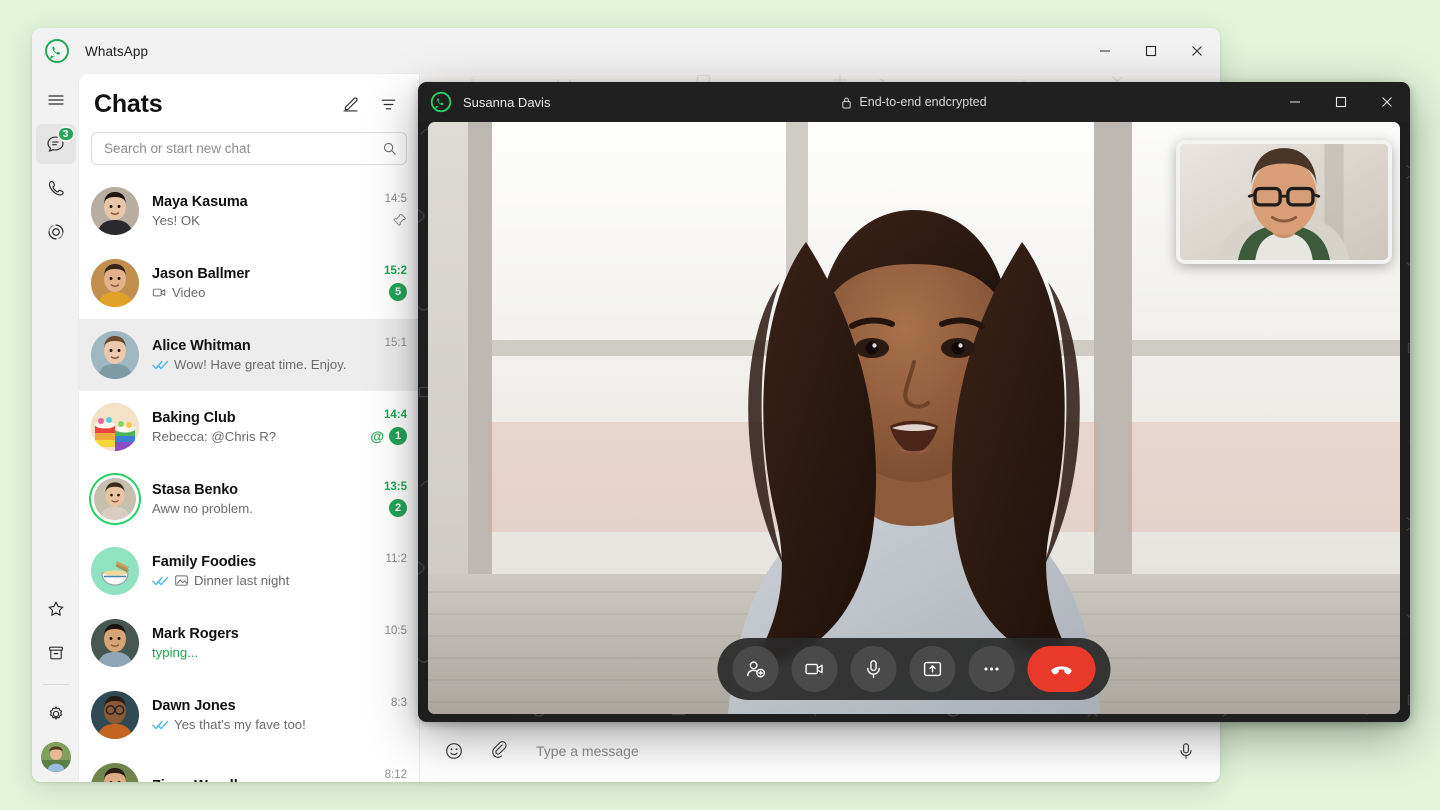 This screenshot has height=810, width=1440. I want to click on compose-new-chat-icon, so click(350, 104).